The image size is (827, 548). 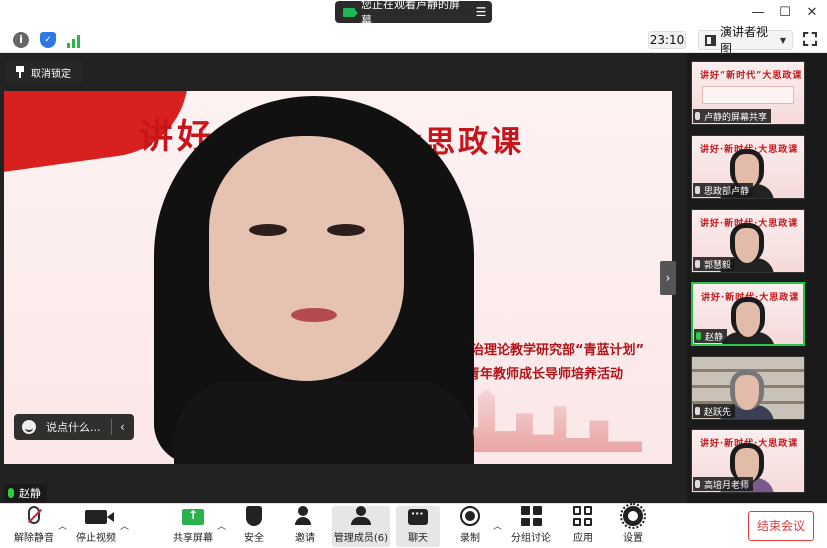 I want to click on chat-label: 聊天, so click(x=418, y=538).